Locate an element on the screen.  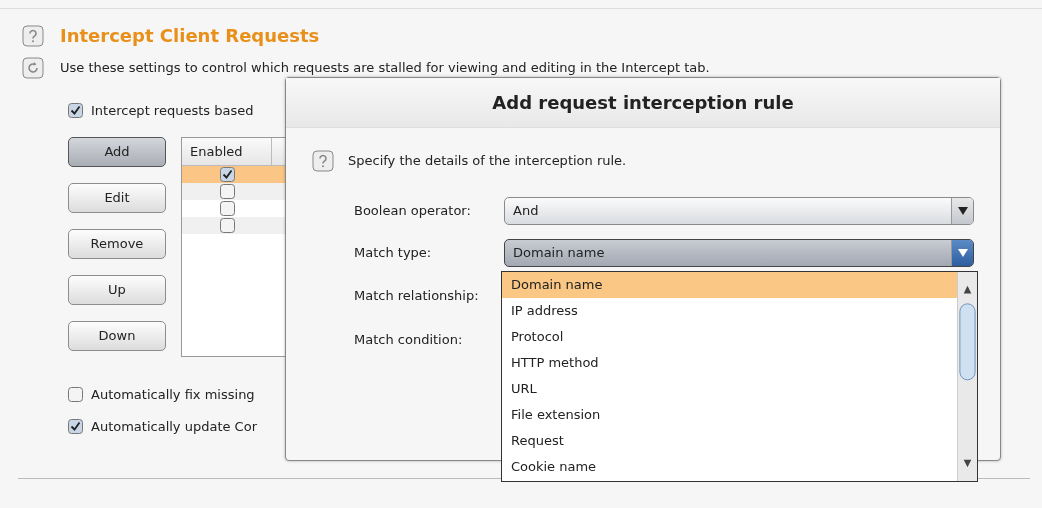
dialog-intro: Specify the details of the interception rule. is located at coordinates (487, 161).